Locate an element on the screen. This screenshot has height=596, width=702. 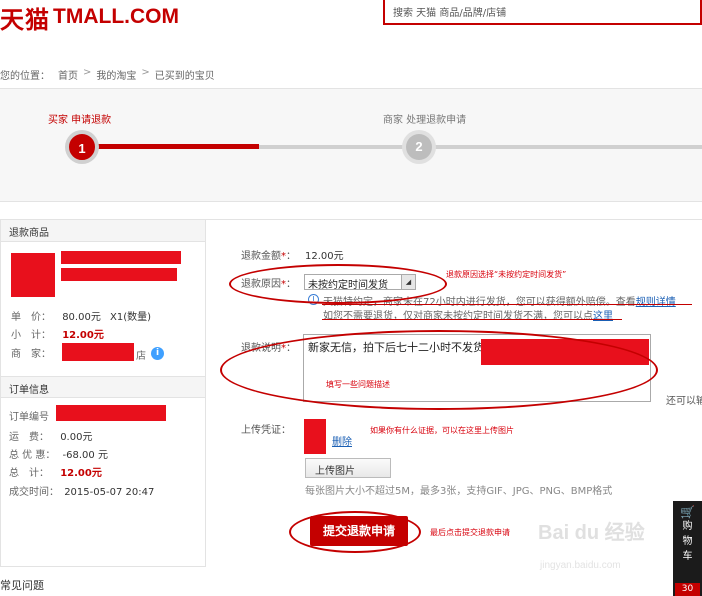
redacted-seller is located at coordinates (98, 352).